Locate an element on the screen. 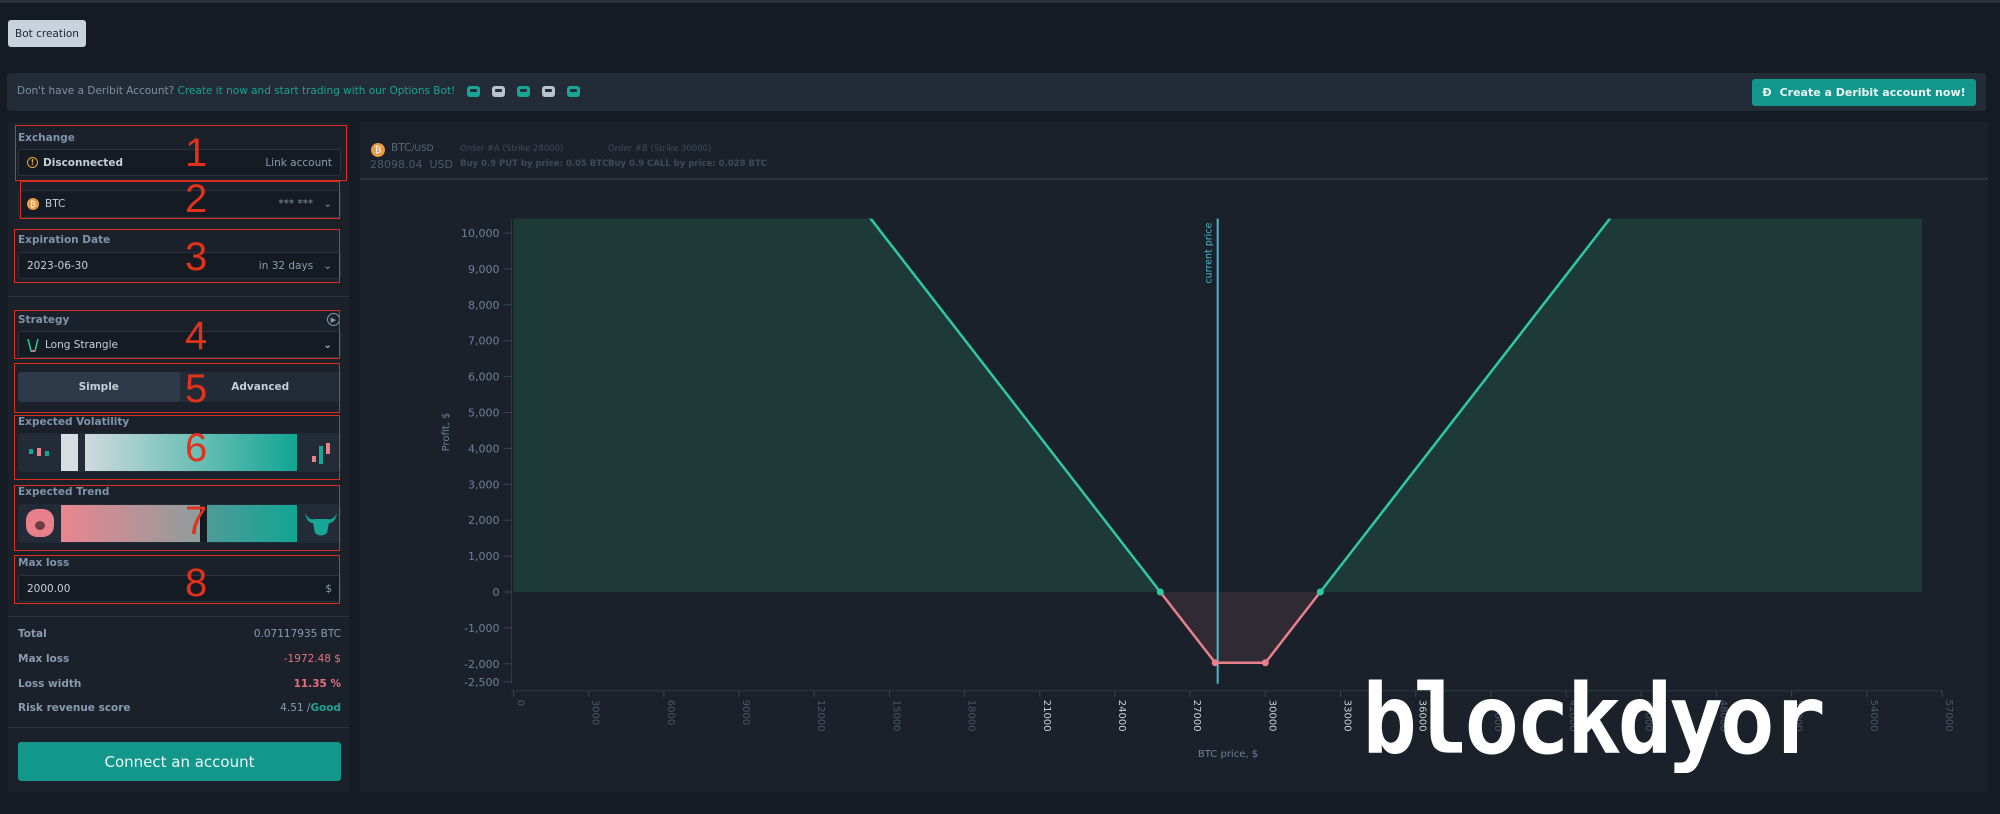 The image size is (2000, 814). y-tick-label: -2,500 is located at coordinates (481, 682).